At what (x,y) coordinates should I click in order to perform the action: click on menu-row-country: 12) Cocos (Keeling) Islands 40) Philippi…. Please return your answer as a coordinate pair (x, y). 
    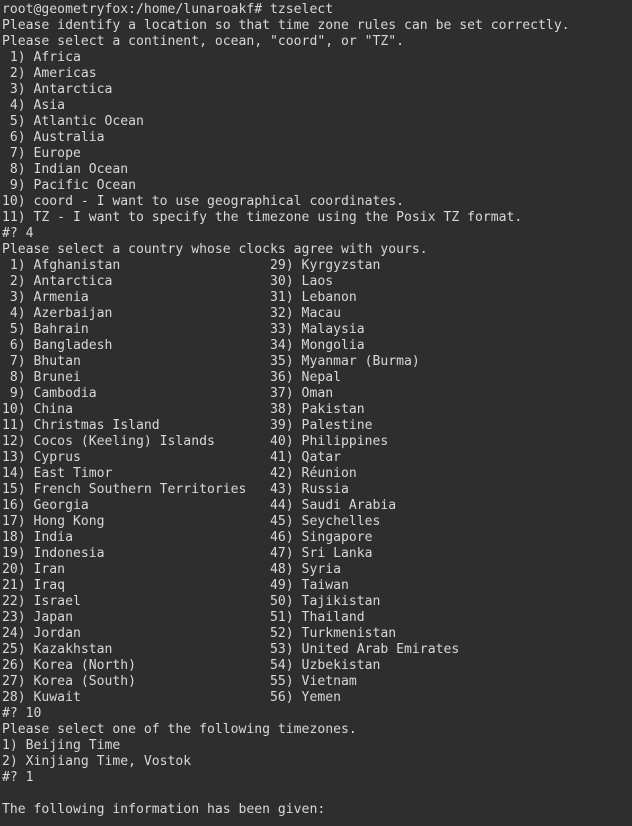
    Looking at the image, I should click on (317, 442).